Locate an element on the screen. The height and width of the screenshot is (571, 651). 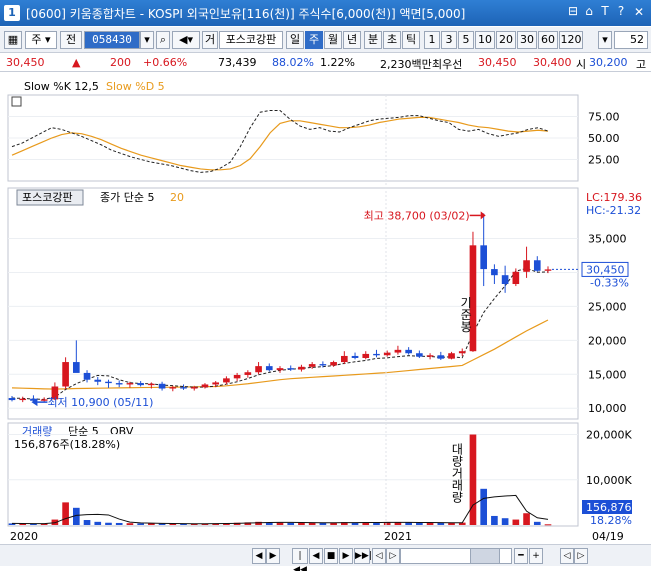
pan-right-button: ▷ is located at coordinates (581, 556).